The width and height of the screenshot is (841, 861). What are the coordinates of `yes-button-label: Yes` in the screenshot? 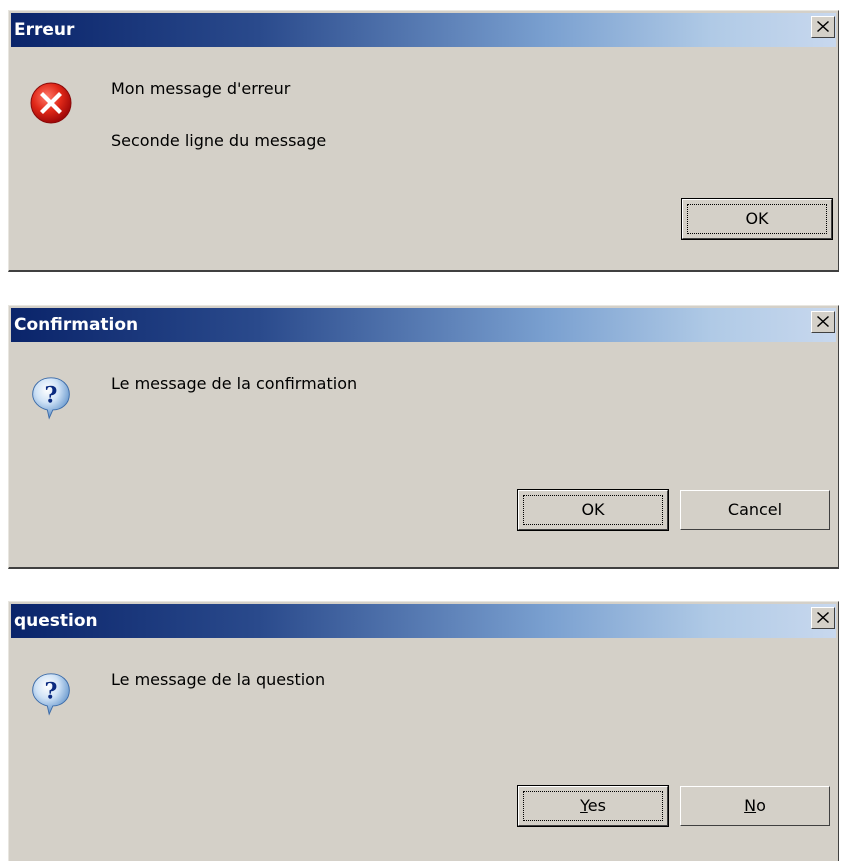 It's located at (593, 805).